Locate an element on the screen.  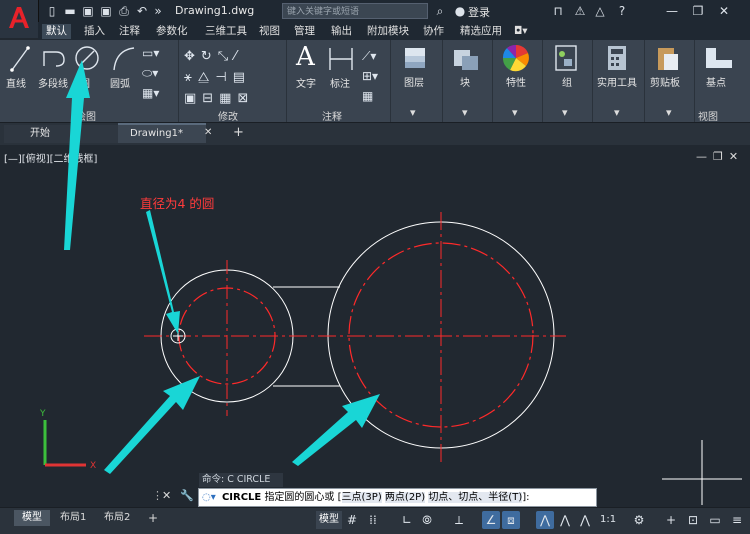
option-tan-tan-radius: 切点、切点、半径(T) is located at coordinates (475, 497).